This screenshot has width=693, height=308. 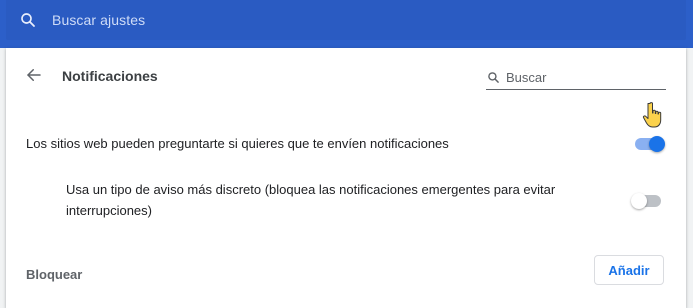 I want to click on arrow-back-icon, so click(x=34, y=77).